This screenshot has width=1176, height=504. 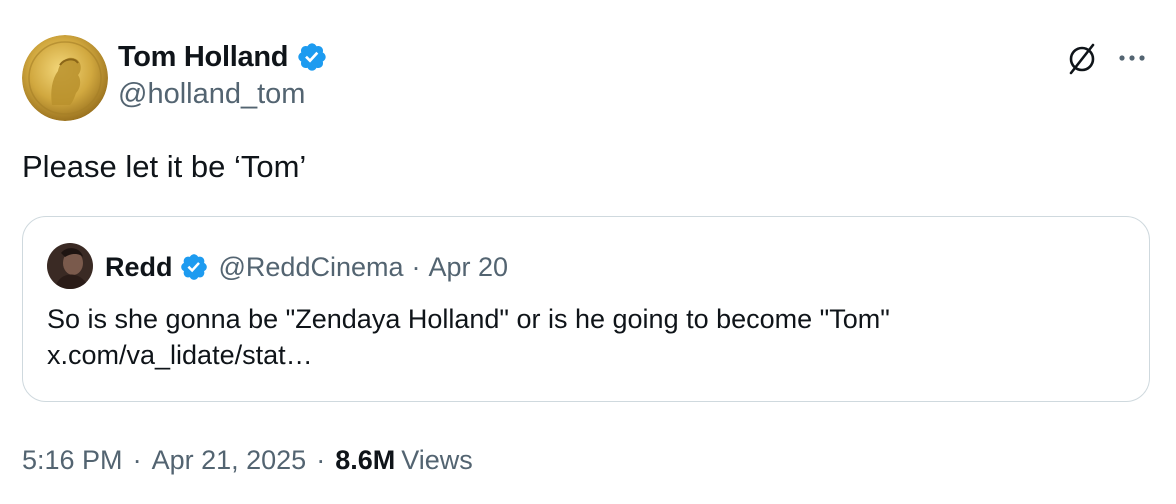 What do you see at coordinates (1082, 58) in the screenshot?
I see `slashed-circle-icon` at bounding box center [1082, 58].